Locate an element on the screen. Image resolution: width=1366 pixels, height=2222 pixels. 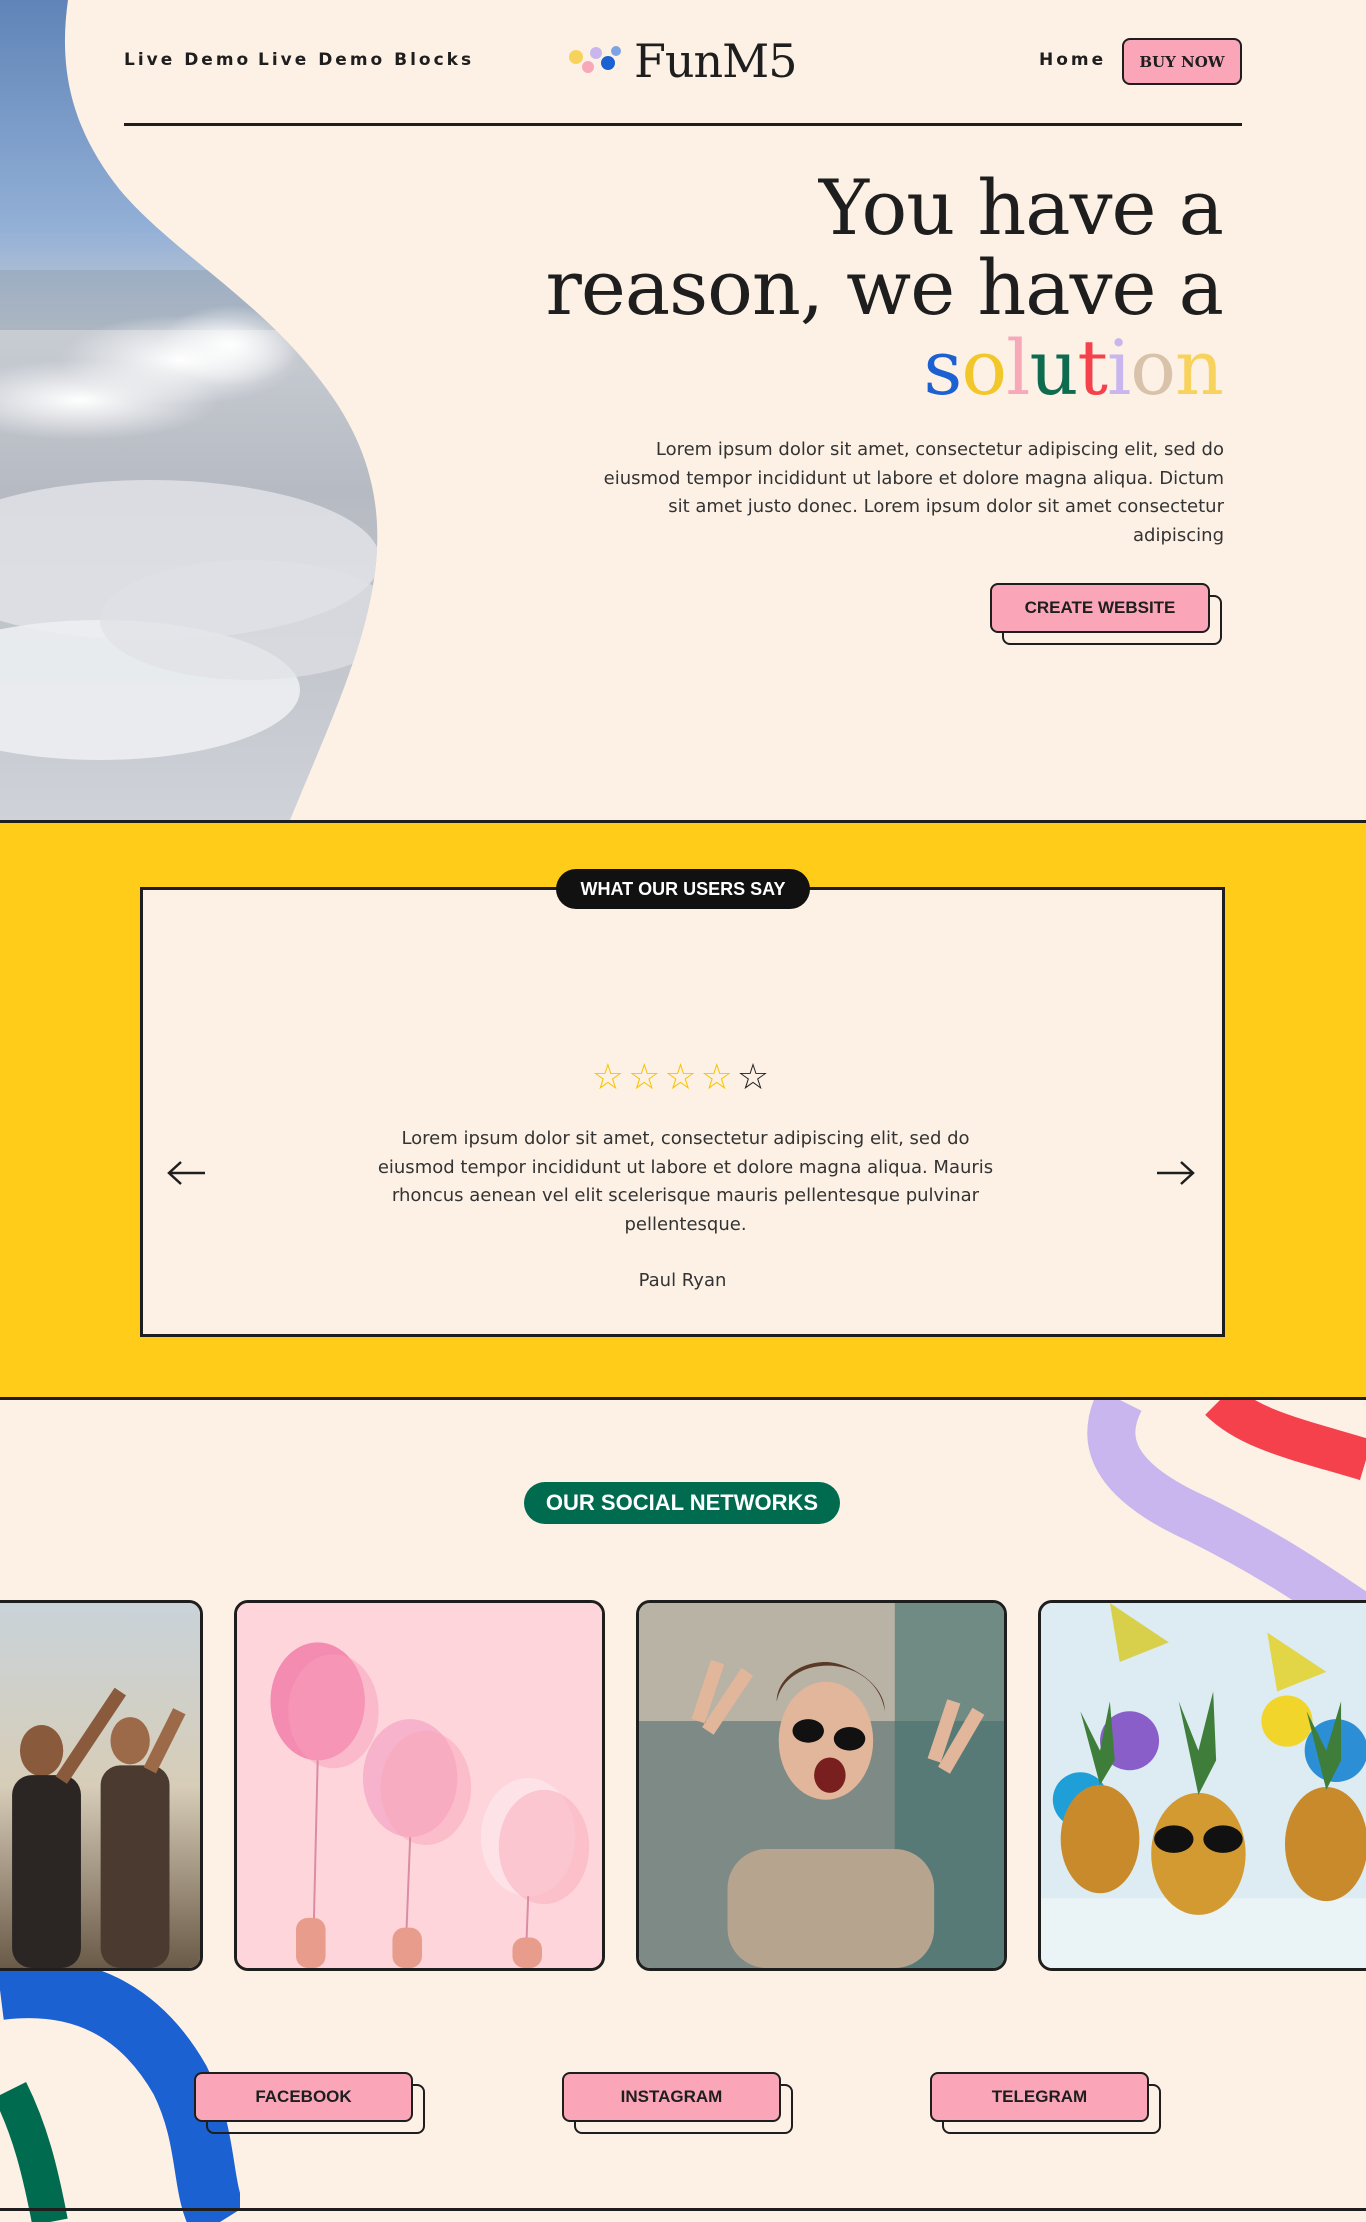
hero-title: You have a reason, we have a solution is located at coordinates (873, 288).